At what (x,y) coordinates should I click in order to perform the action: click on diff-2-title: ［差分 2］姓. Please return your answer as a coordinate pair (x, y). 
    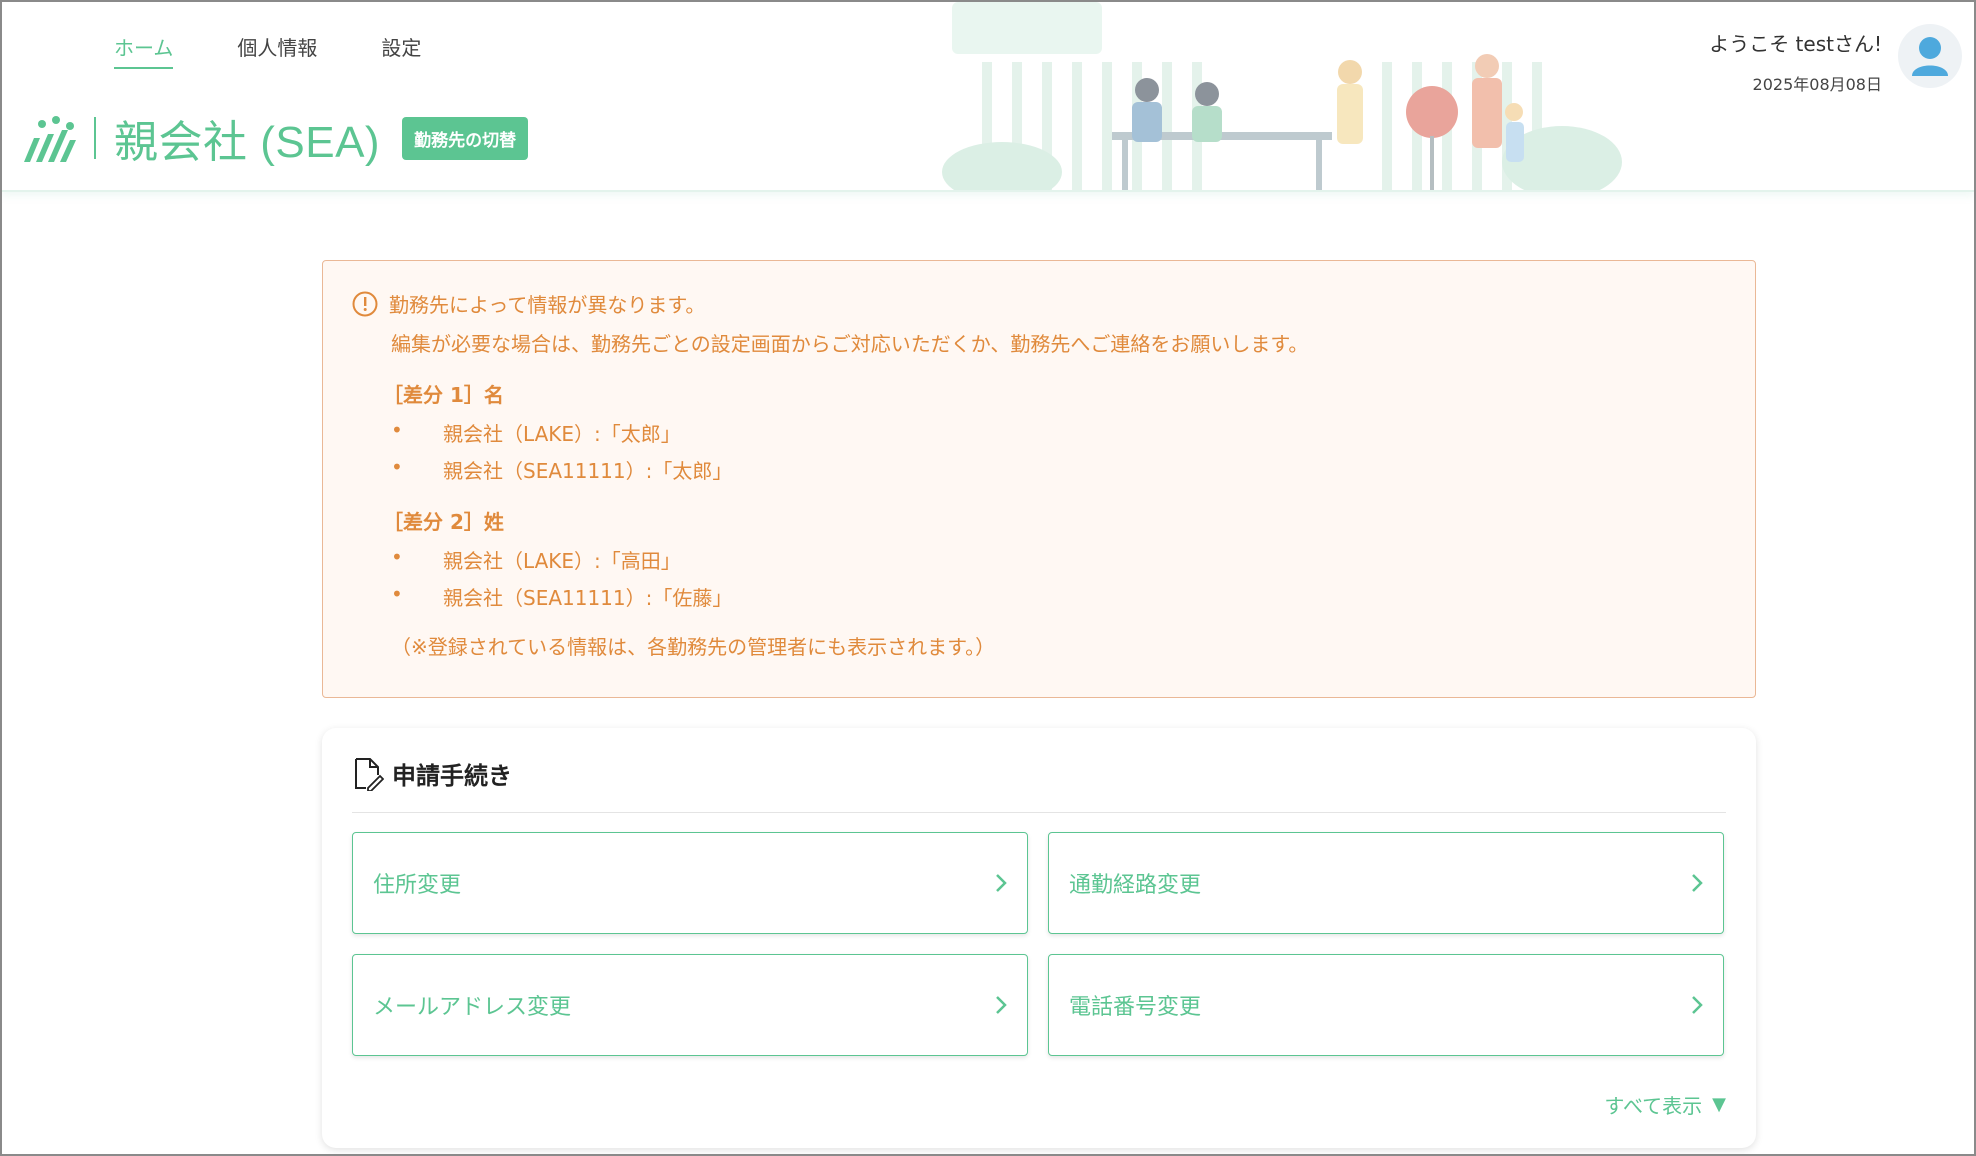
    Looking at the image, I should click on (443, 522).